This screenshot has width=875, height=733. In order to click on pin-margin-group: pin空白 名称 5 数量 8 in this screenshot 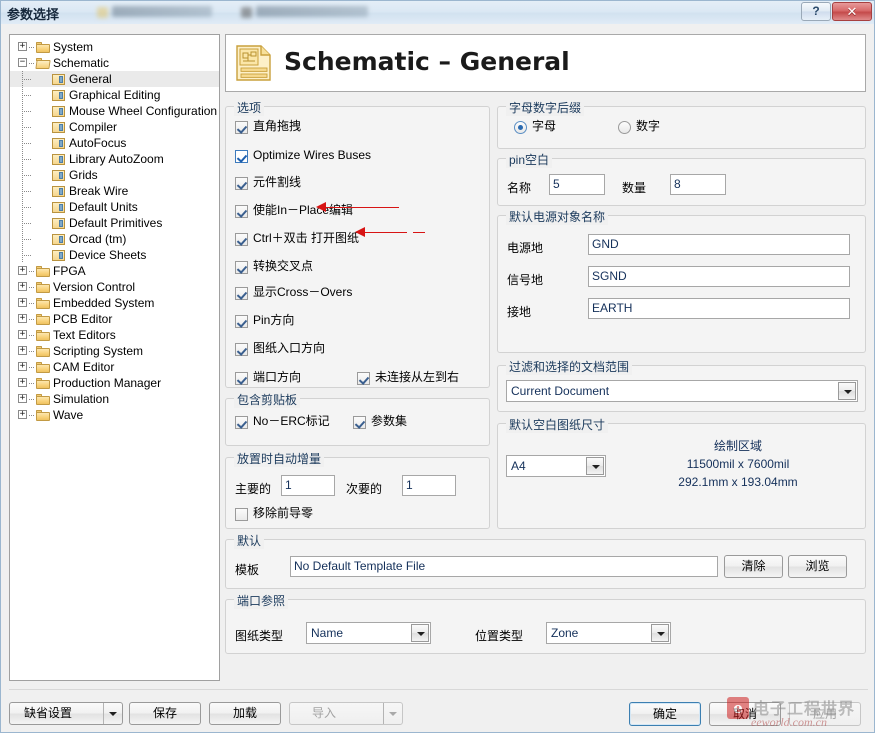, I will do `click(681, 178)`.